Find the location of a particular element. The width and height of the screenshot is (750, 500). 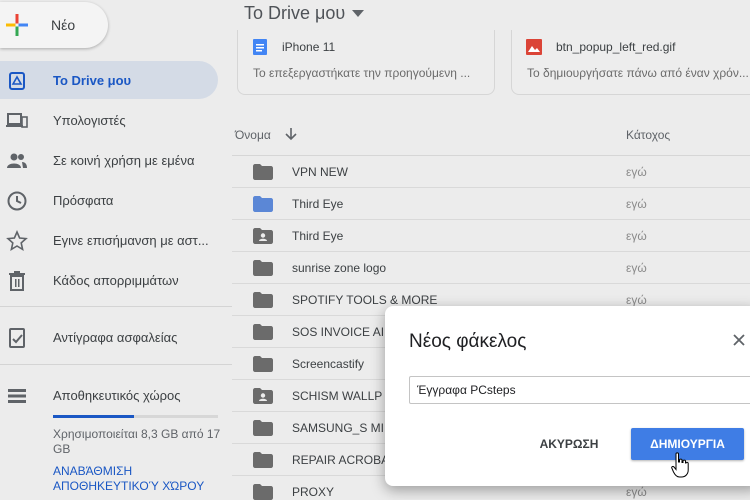

file-name: sunrise zone logo is located at coordinates (339, 268).